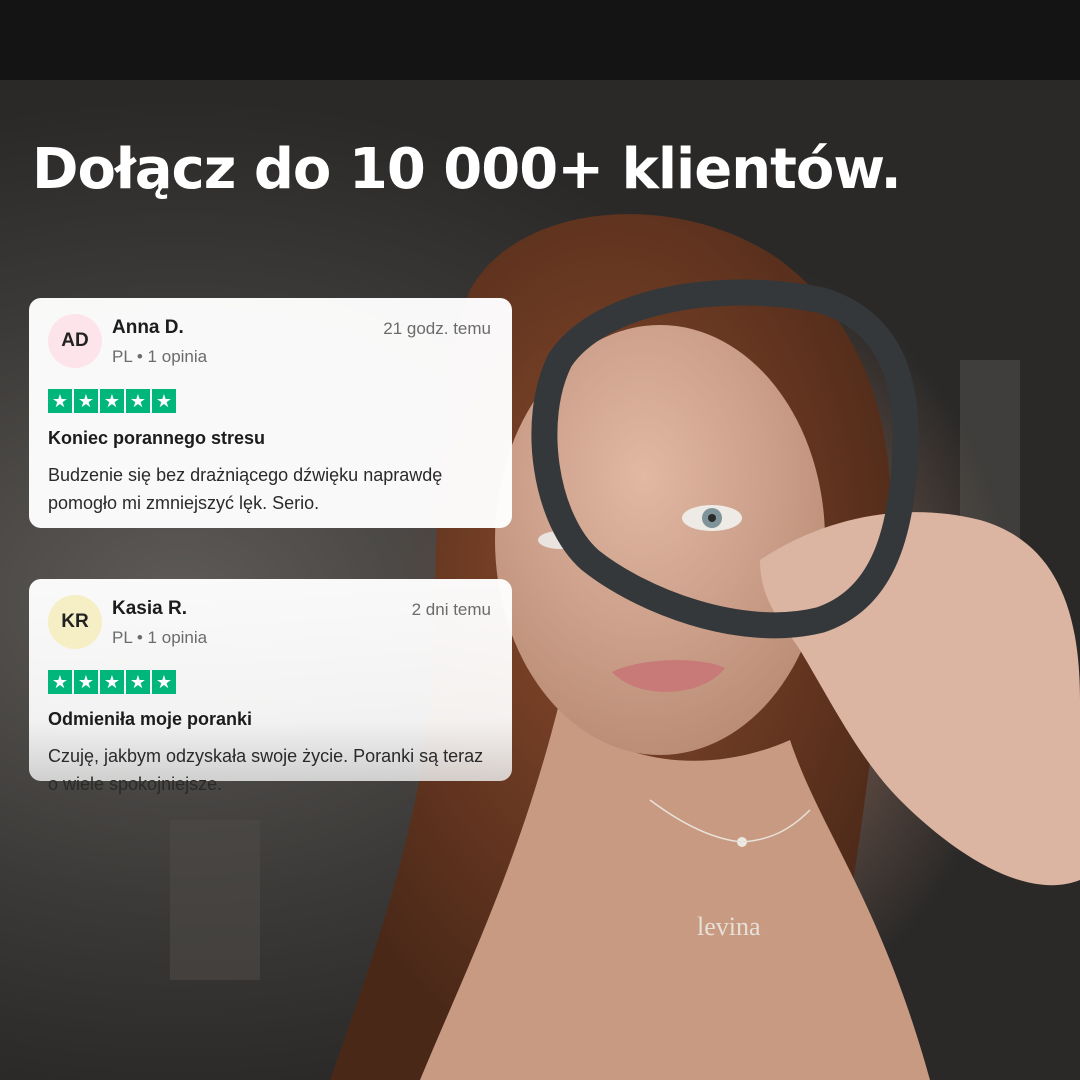  Describe the element at coordinates (150, 719) in the screenshot. I see `review-title: Odmieniła moje poranki` at that location.